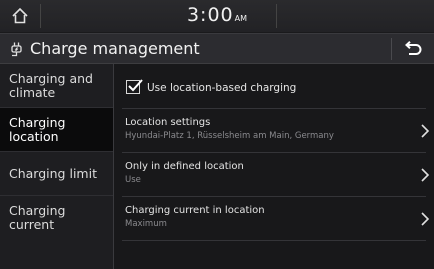 The width and height of the screenshot is (434, 269). Describe the element at coordinates (133, 180) in the screenshot. I see `row-subtitle: Use` at that location.